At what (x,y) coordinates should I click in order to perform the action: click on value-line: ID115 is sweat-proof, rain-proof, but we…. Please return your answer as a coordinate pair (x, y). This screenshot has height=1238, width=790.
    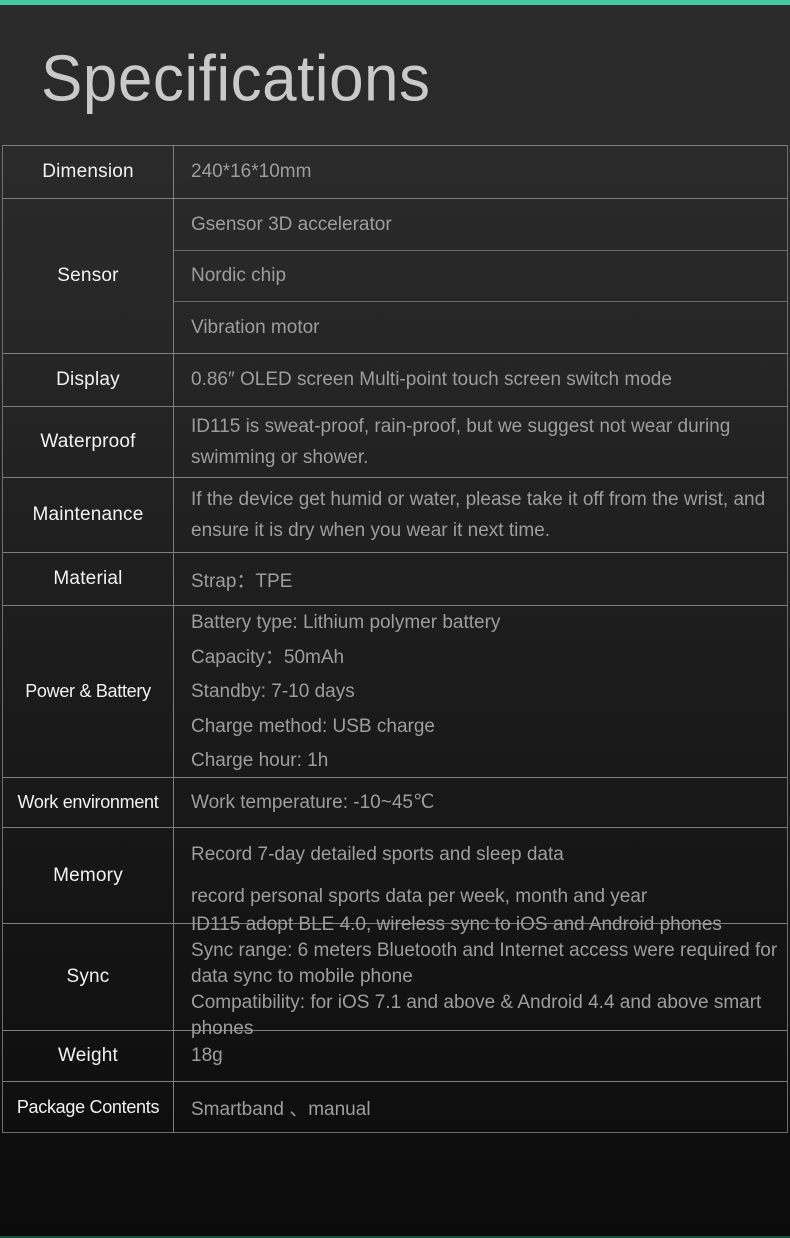
    Looking at the image, I should click on (463, 442).